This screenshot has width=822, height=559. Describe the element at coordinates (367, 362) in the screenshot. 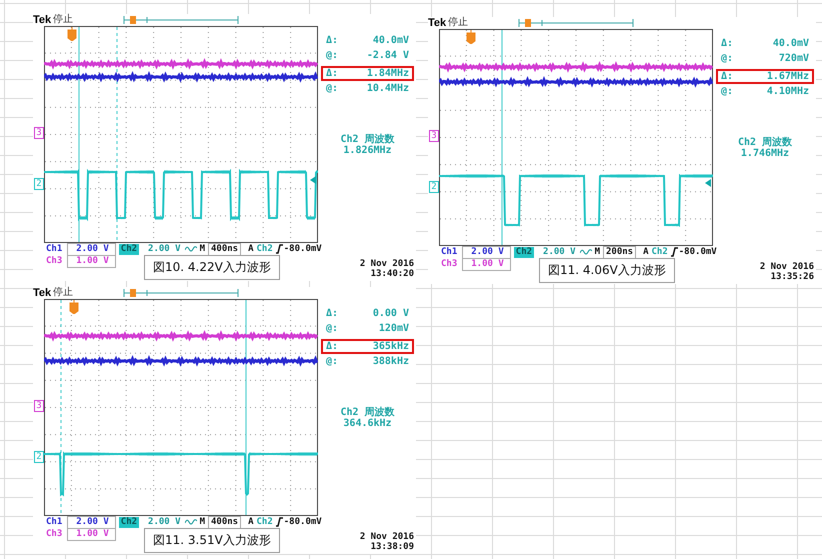

I see `cursor-readout: @: 388kHz` at that location.